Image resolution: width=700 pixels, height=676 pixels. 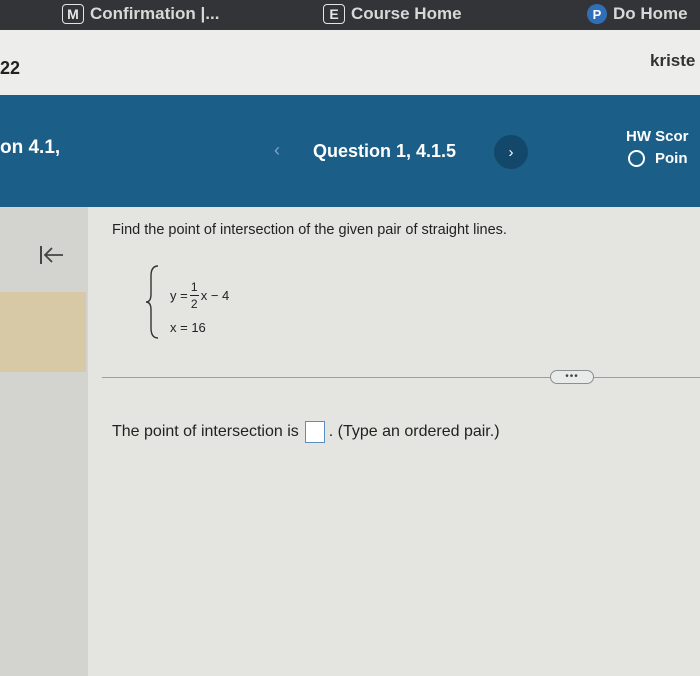 I want to click on brace-icon, so click(x=152, y=302).